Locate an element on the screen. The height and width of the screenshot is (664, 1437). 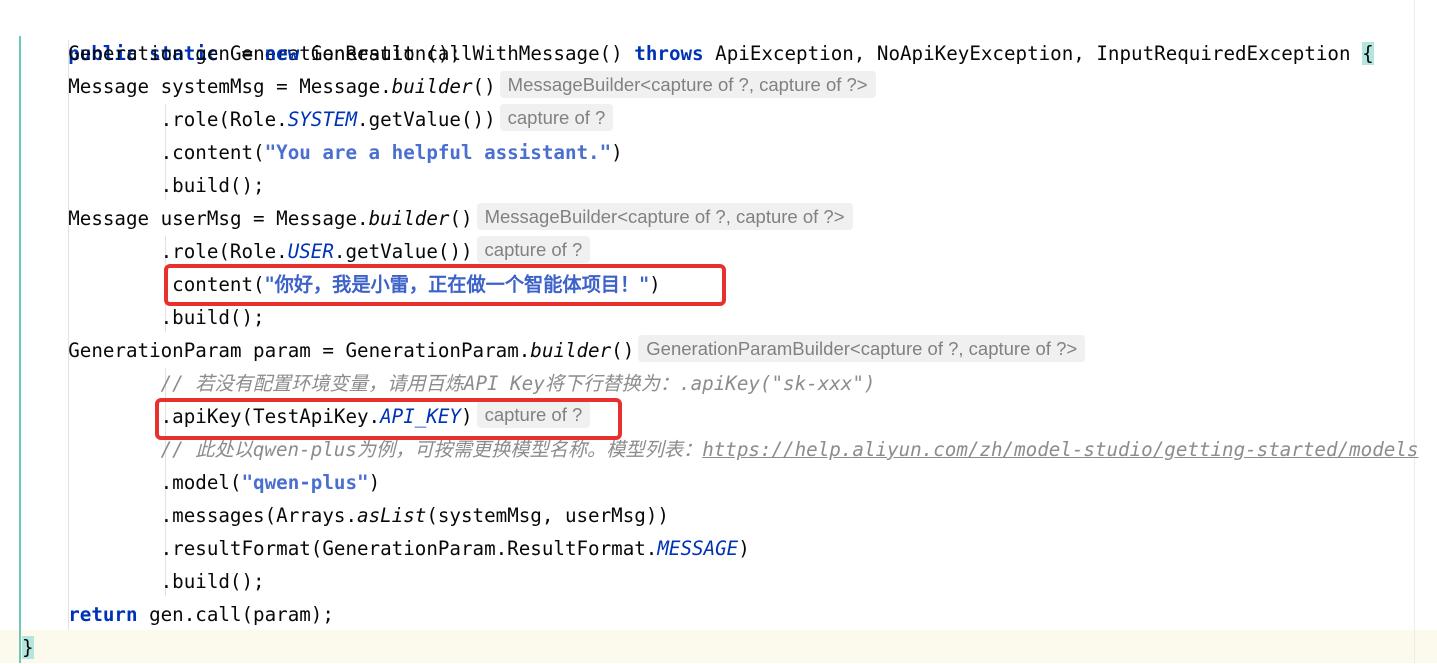
keyword: throws is located at coordinates (669, 53).